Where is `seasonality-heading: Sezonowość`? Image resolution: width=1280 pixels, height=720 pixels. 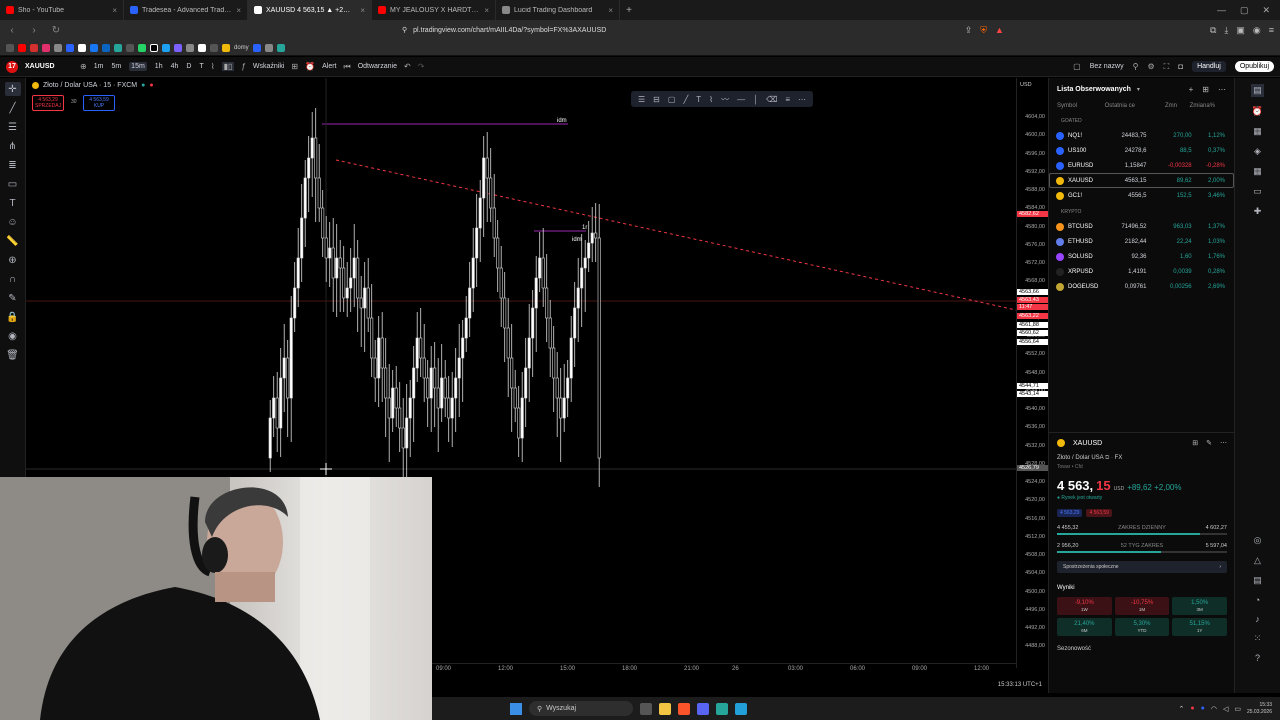 seasonality-heading: Sezonowość is located at coordinates (1142, 649).